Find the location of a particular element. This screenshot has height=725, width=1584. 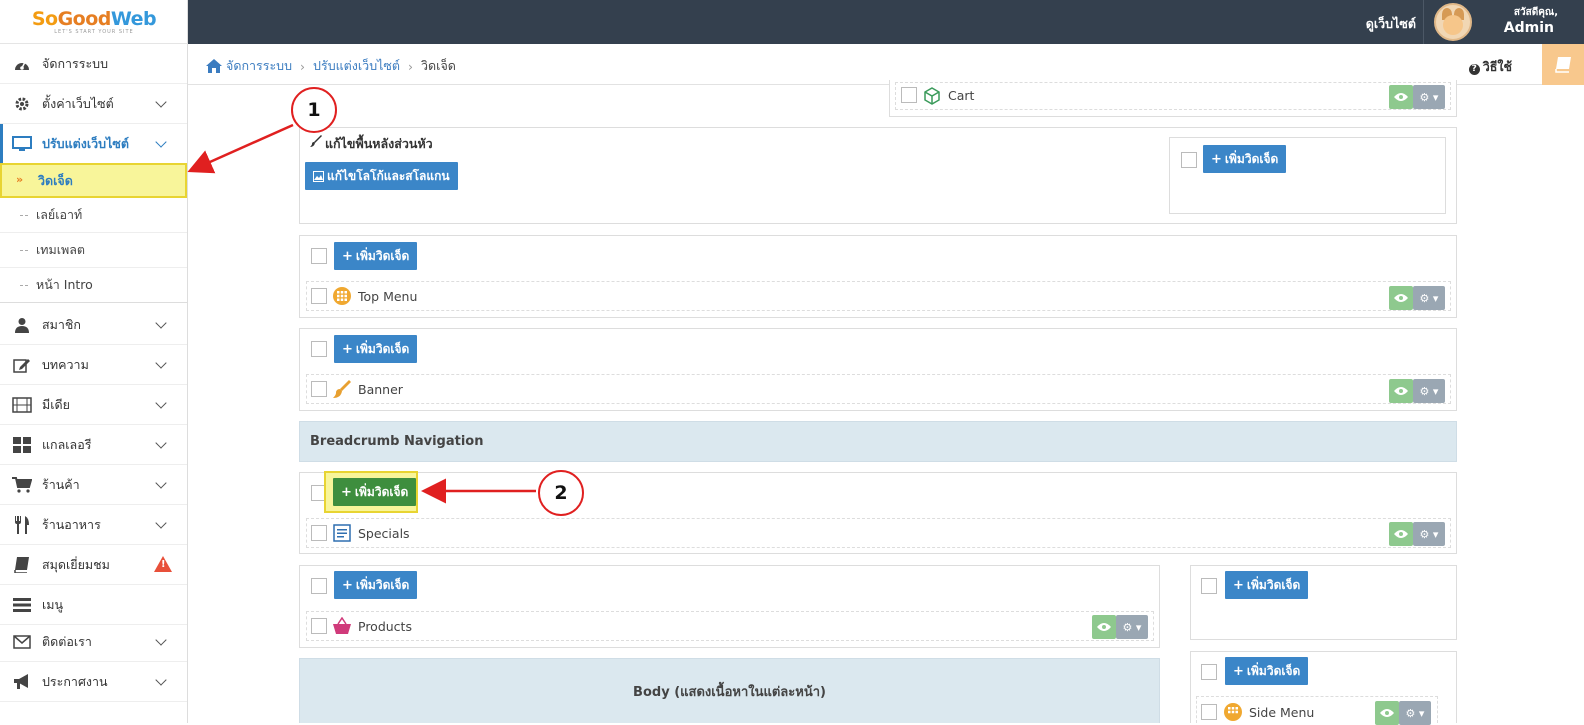

callout-1: 1 is located at coordinates (314, 110).